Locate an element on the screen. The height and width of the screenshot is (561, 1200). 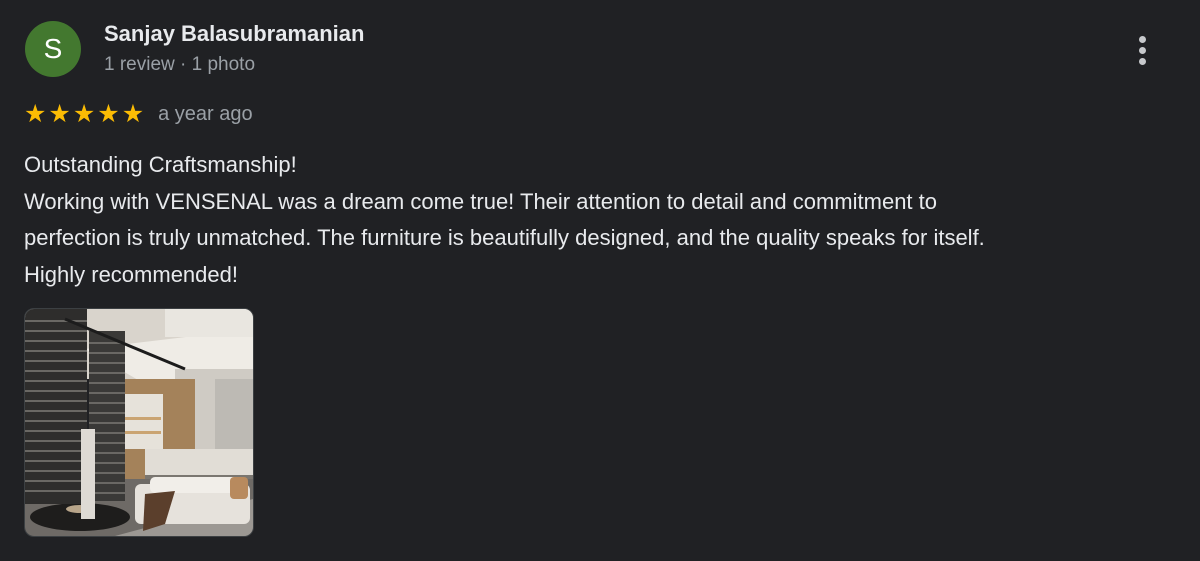
review-date: a year ago is located at coordinates (205, 113).